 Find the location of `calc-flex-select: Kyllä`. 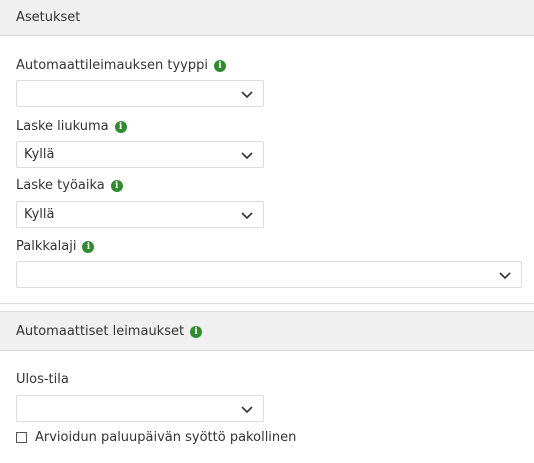

calc-flex-select: Kyllä is located at coordinates (140, 154).